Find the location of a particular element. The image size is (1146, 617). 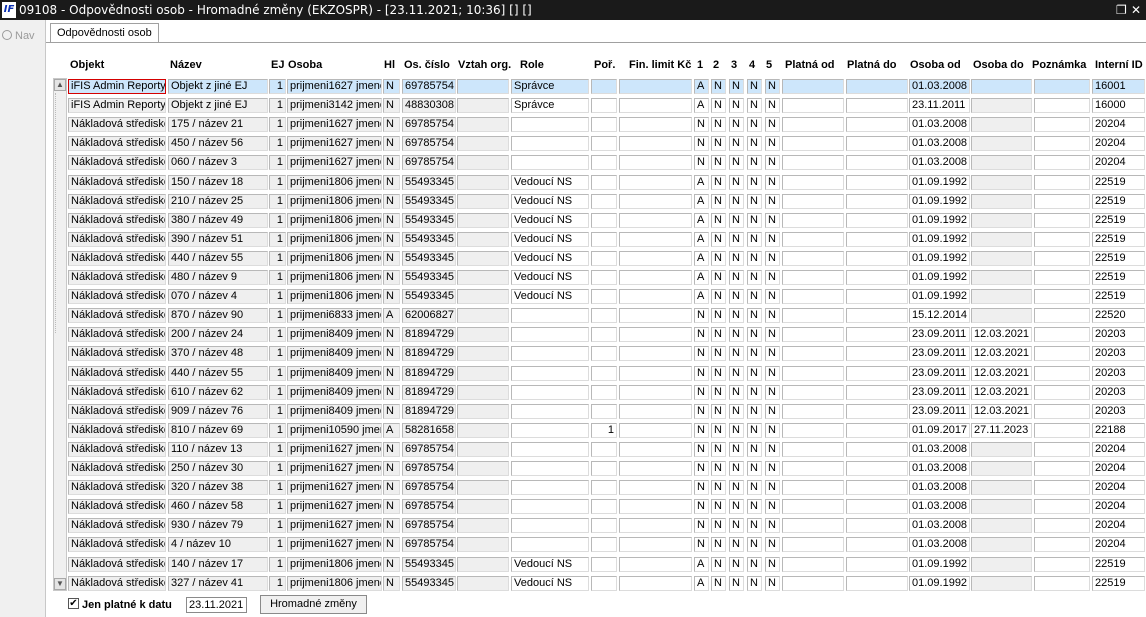

cell-pod is located at coordinates (813, 506).